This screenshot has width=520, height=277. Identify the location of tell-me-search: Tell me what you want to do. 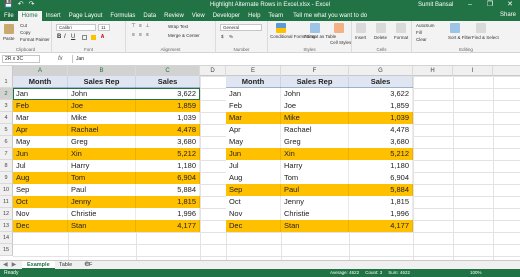
(330, 16).